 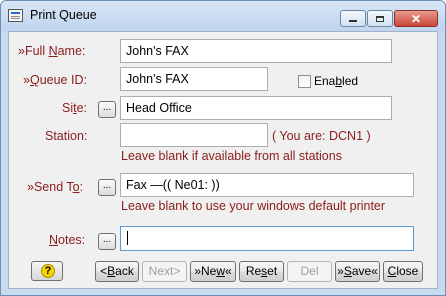 What do you see at coordinates (15, 15) in the screenshot?
I see `print-queue-icon` at bounding box center [15, 15].